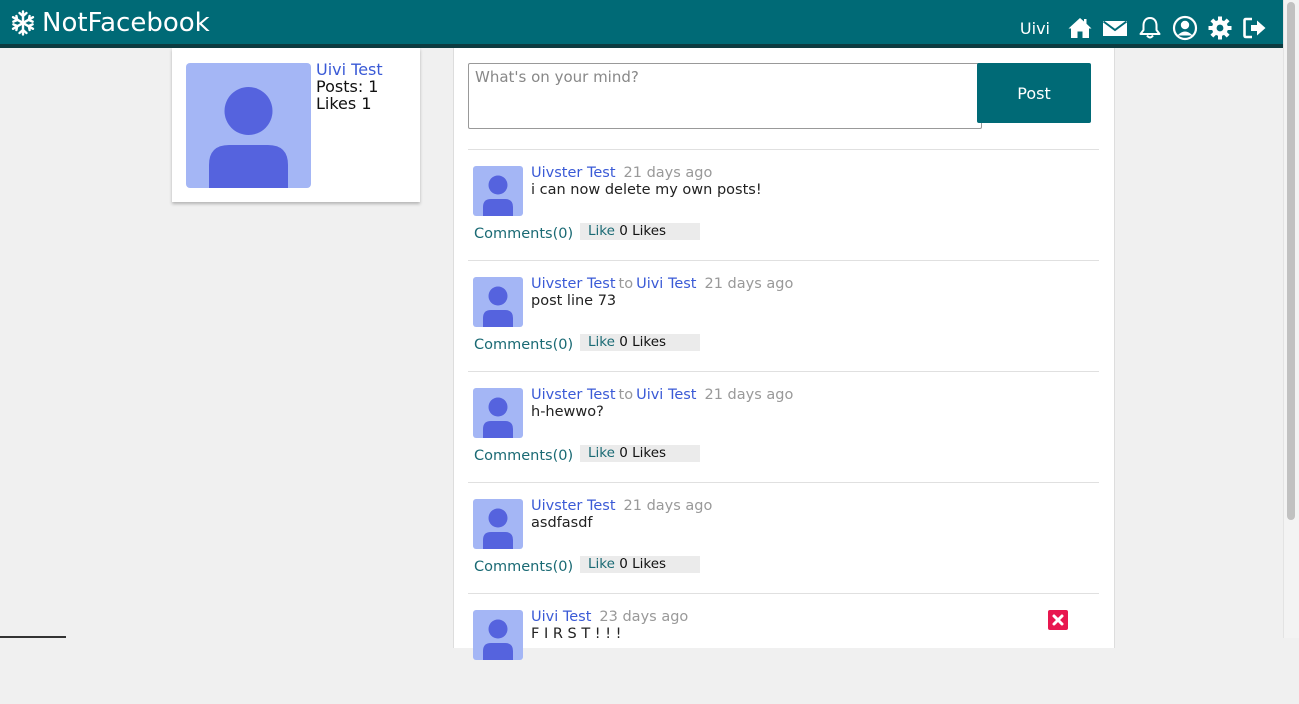 The height and width of the screenshot is (704, 1299). What do you see at coordinates (646, 190) in the screenshot?
I see `post-text: i can now delete my own posts!` at bounding box center [646, 190].